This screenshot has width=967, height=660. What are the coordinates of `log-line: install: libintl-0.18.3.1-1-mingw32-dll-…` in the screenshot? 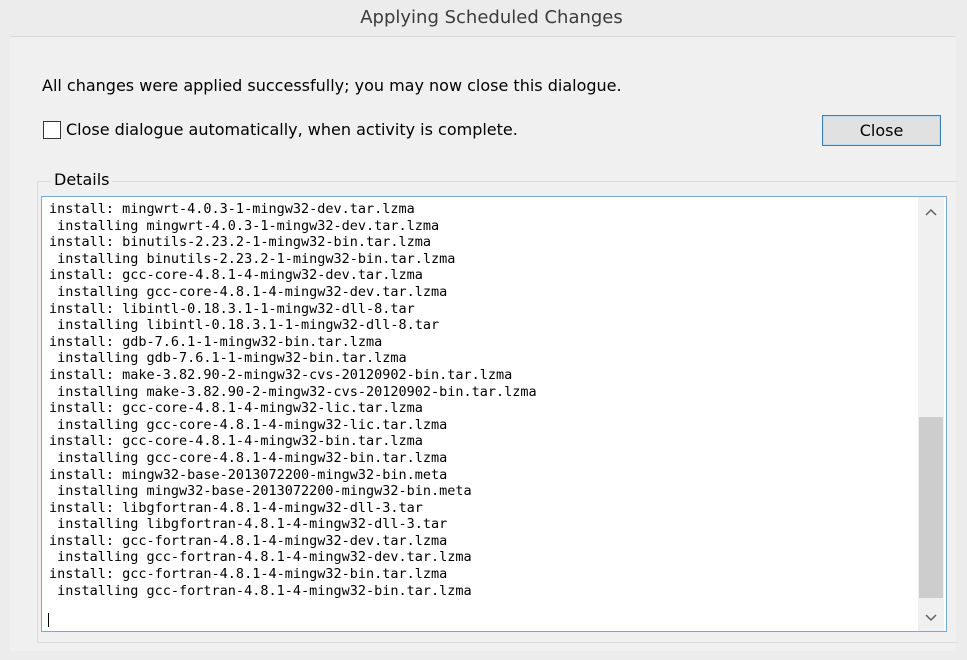 It's located at (232, 308).